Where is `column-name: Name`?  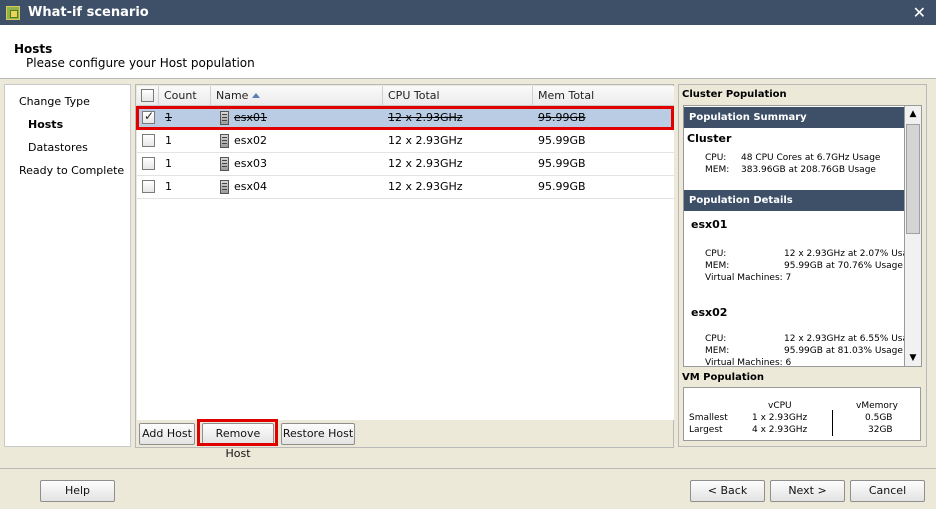
column-name: Name is located at coordinates (297, 96).